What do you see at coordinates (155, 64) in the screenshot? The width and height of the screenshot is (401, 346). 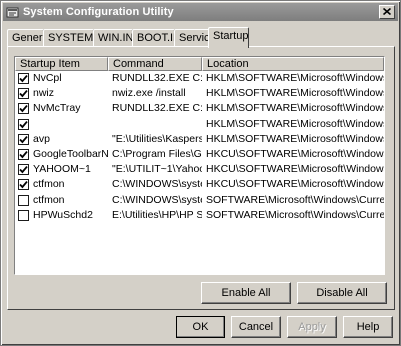 I see `column-header-command: Command` at bounding box center [155, 64].